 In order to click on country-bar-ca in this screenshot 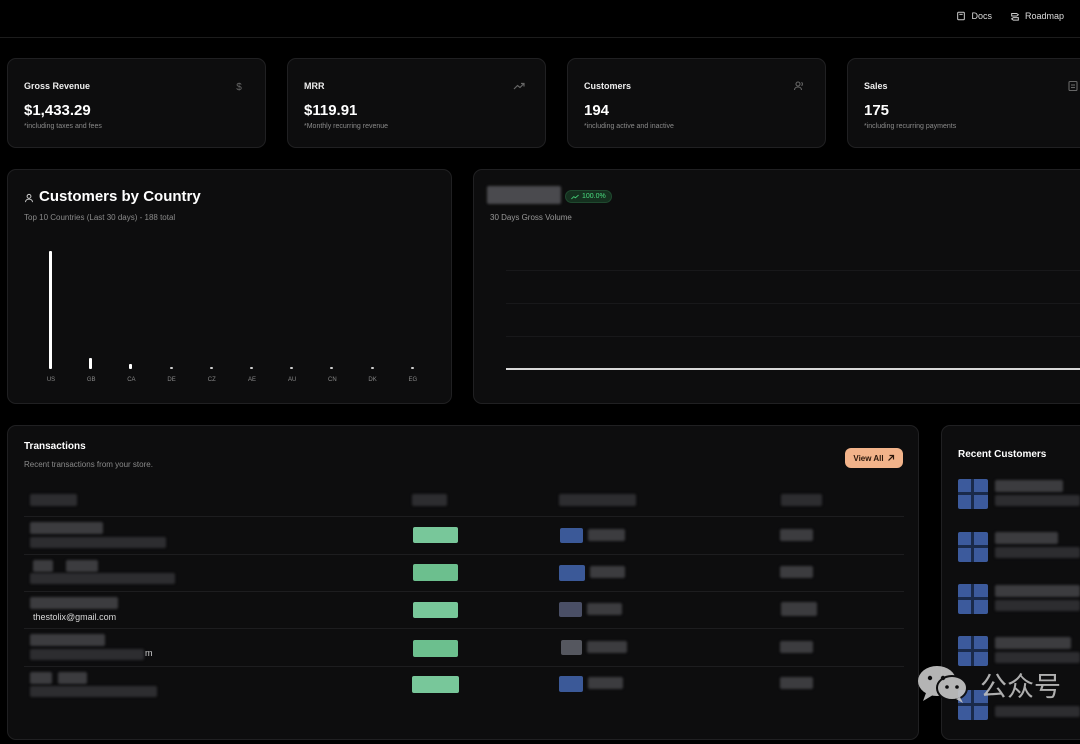, I will do `click(131, 366)`.